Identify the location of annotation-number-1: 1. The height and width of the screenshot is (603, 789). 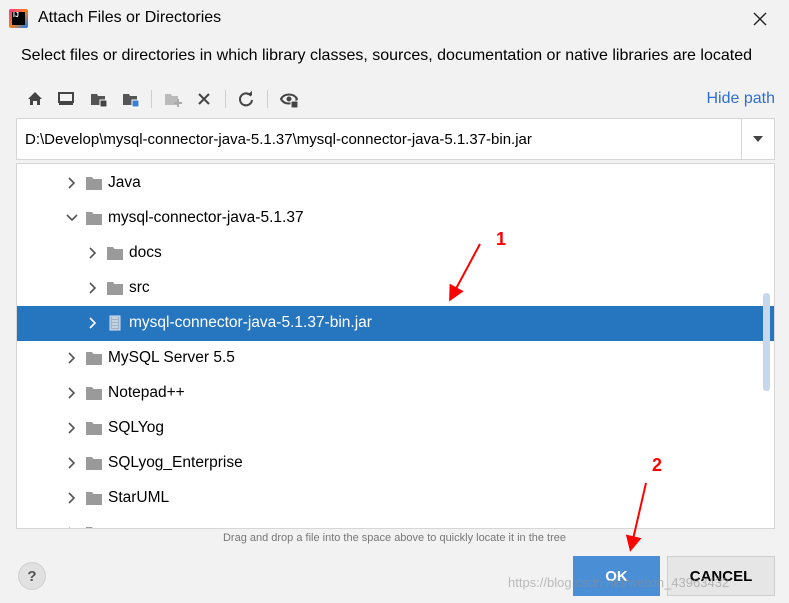
(501, 239).